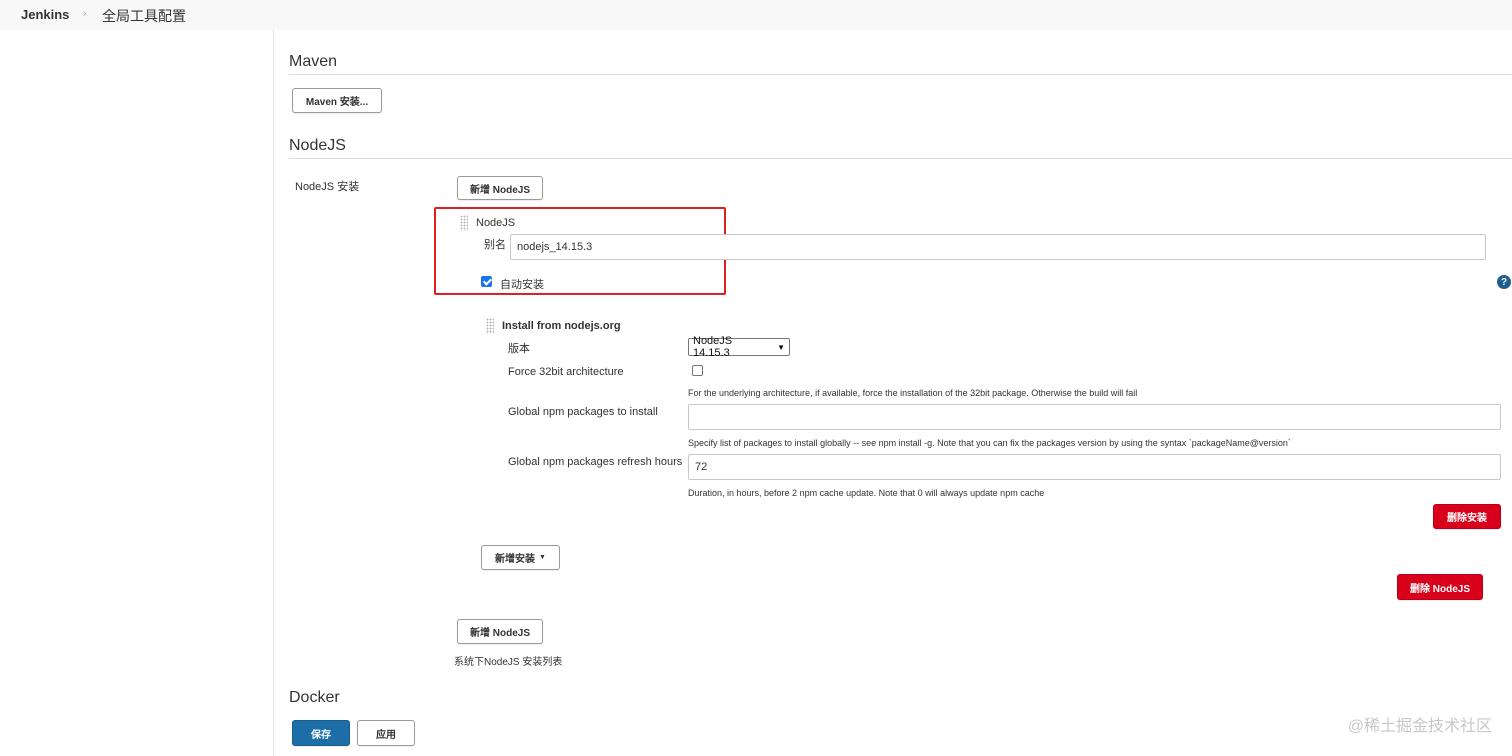 This screenshot has height=756, width=1512. What do you see at coordinates (490, 326) in the screenshot?
I see `installer-drag-handle-icon` at bounding box center [490, 326].